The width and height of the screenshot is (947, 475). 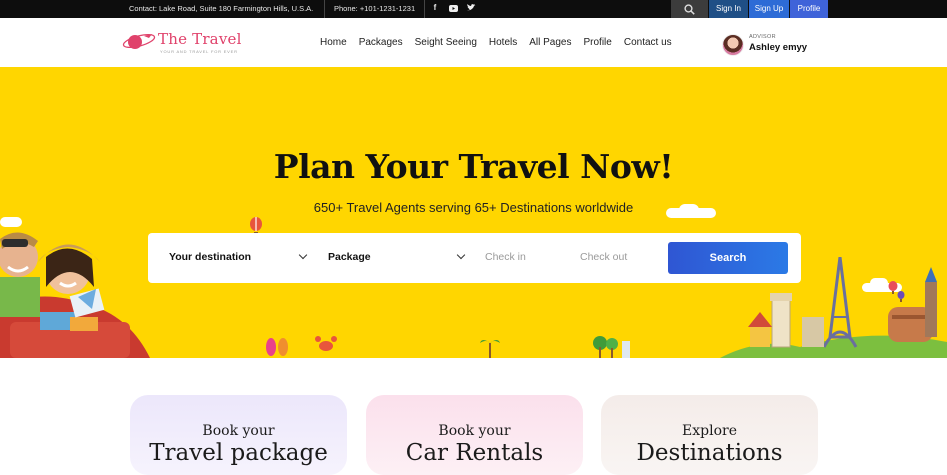 What do you see at coordinates (277, 347) in the screenshot?
I see `flip-flops-icon` at bounding box center [277, 347].